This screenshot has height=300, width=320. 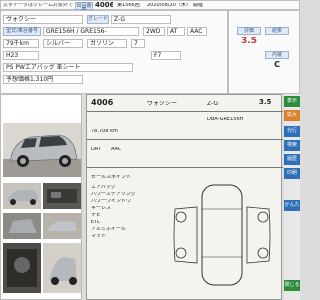 I want to click on side-button-3: 検索, so click(x=292, y=145).